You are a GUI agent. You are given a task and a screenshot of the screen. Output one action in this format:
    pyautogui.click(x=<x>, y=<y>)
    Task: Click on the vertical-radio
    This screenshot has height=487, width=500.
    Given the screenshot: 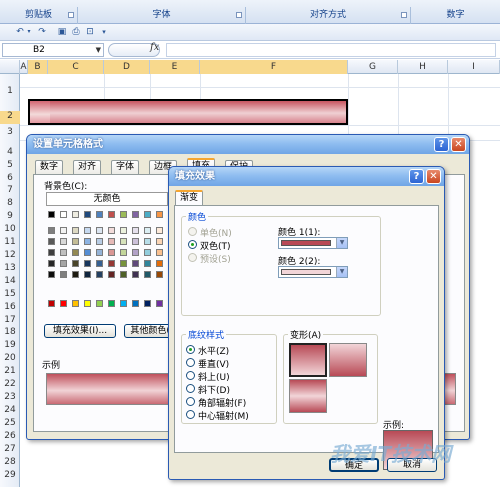 What is the action you would take?
    pyautogui.click(x=190, y=362)
    